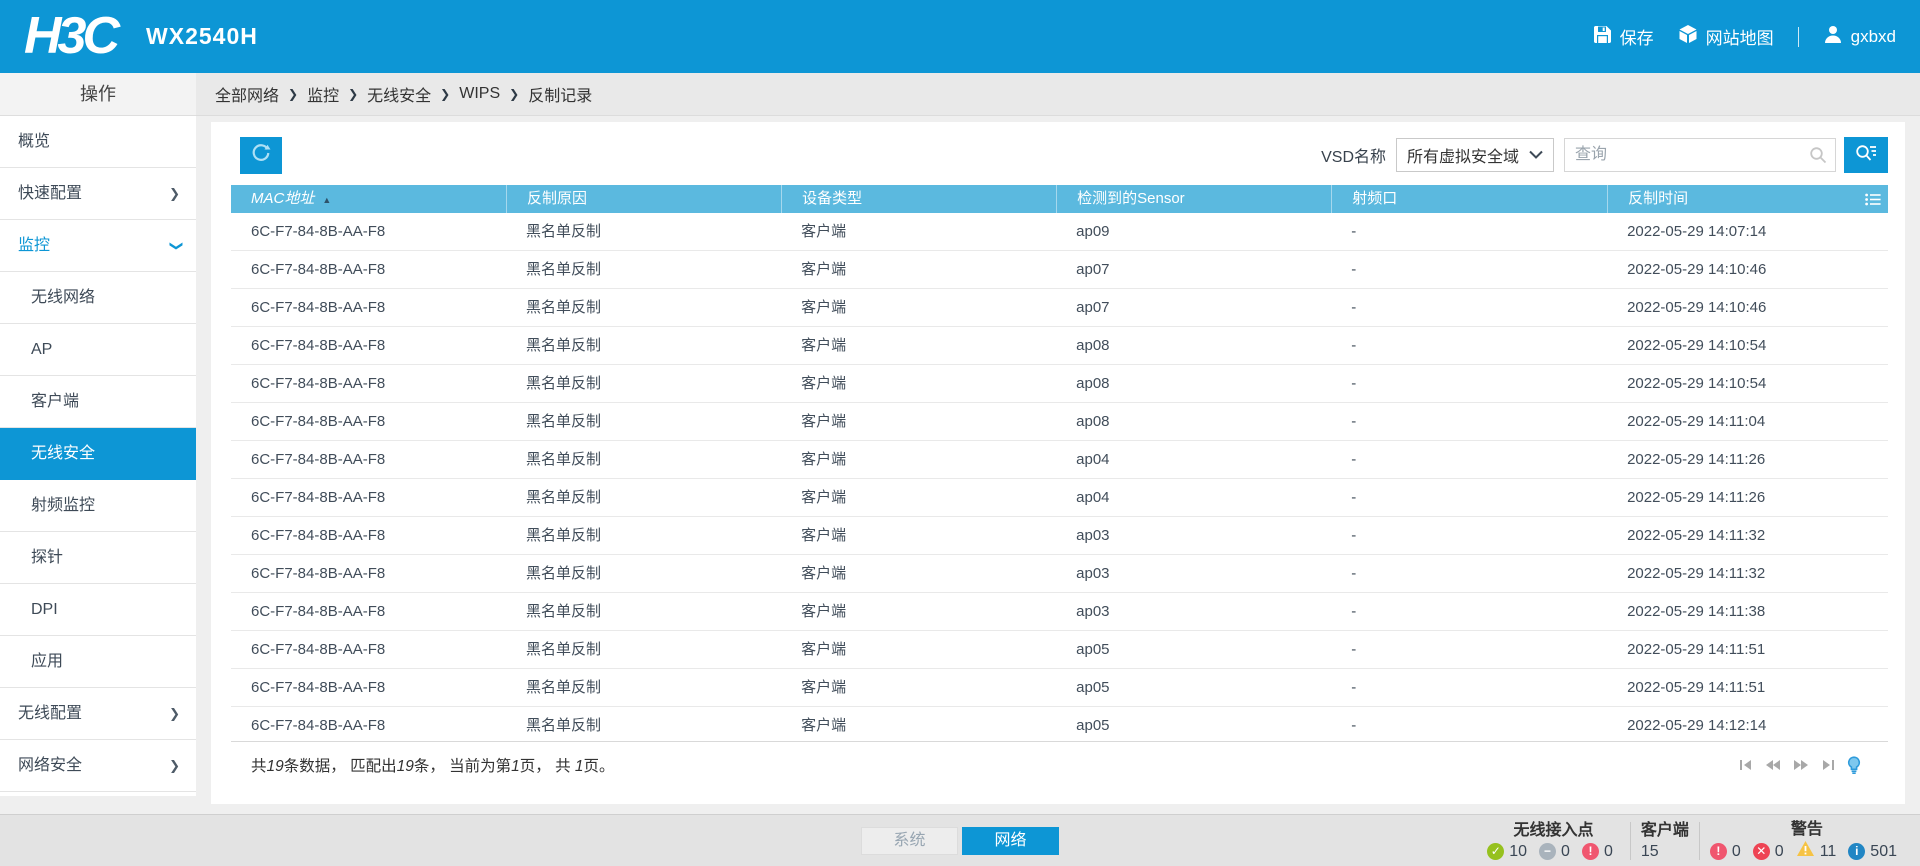 Image resolution: width=1920 pixels, height=866 pixels. I want to click on sidebar-item-monitoring: 监控 ❯, so click(98, 246).